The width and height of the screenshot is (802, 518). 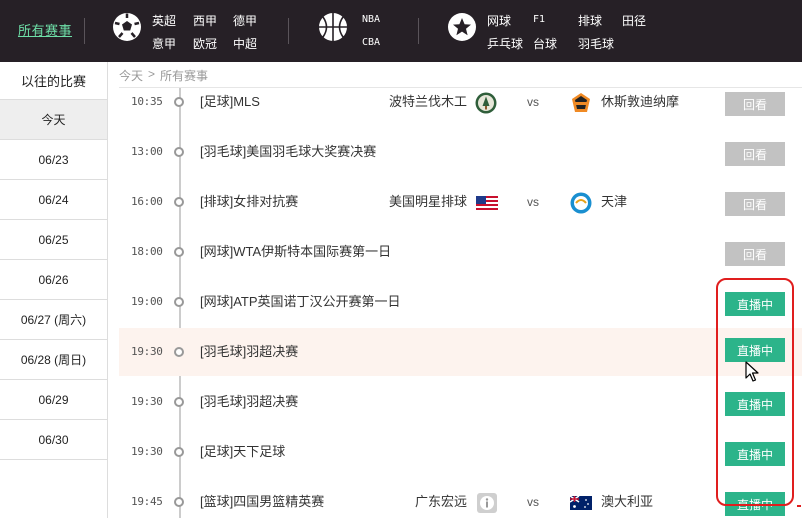 I want to click on sidebar-item-history: 以往的比赛, so click(x=53, y=81).